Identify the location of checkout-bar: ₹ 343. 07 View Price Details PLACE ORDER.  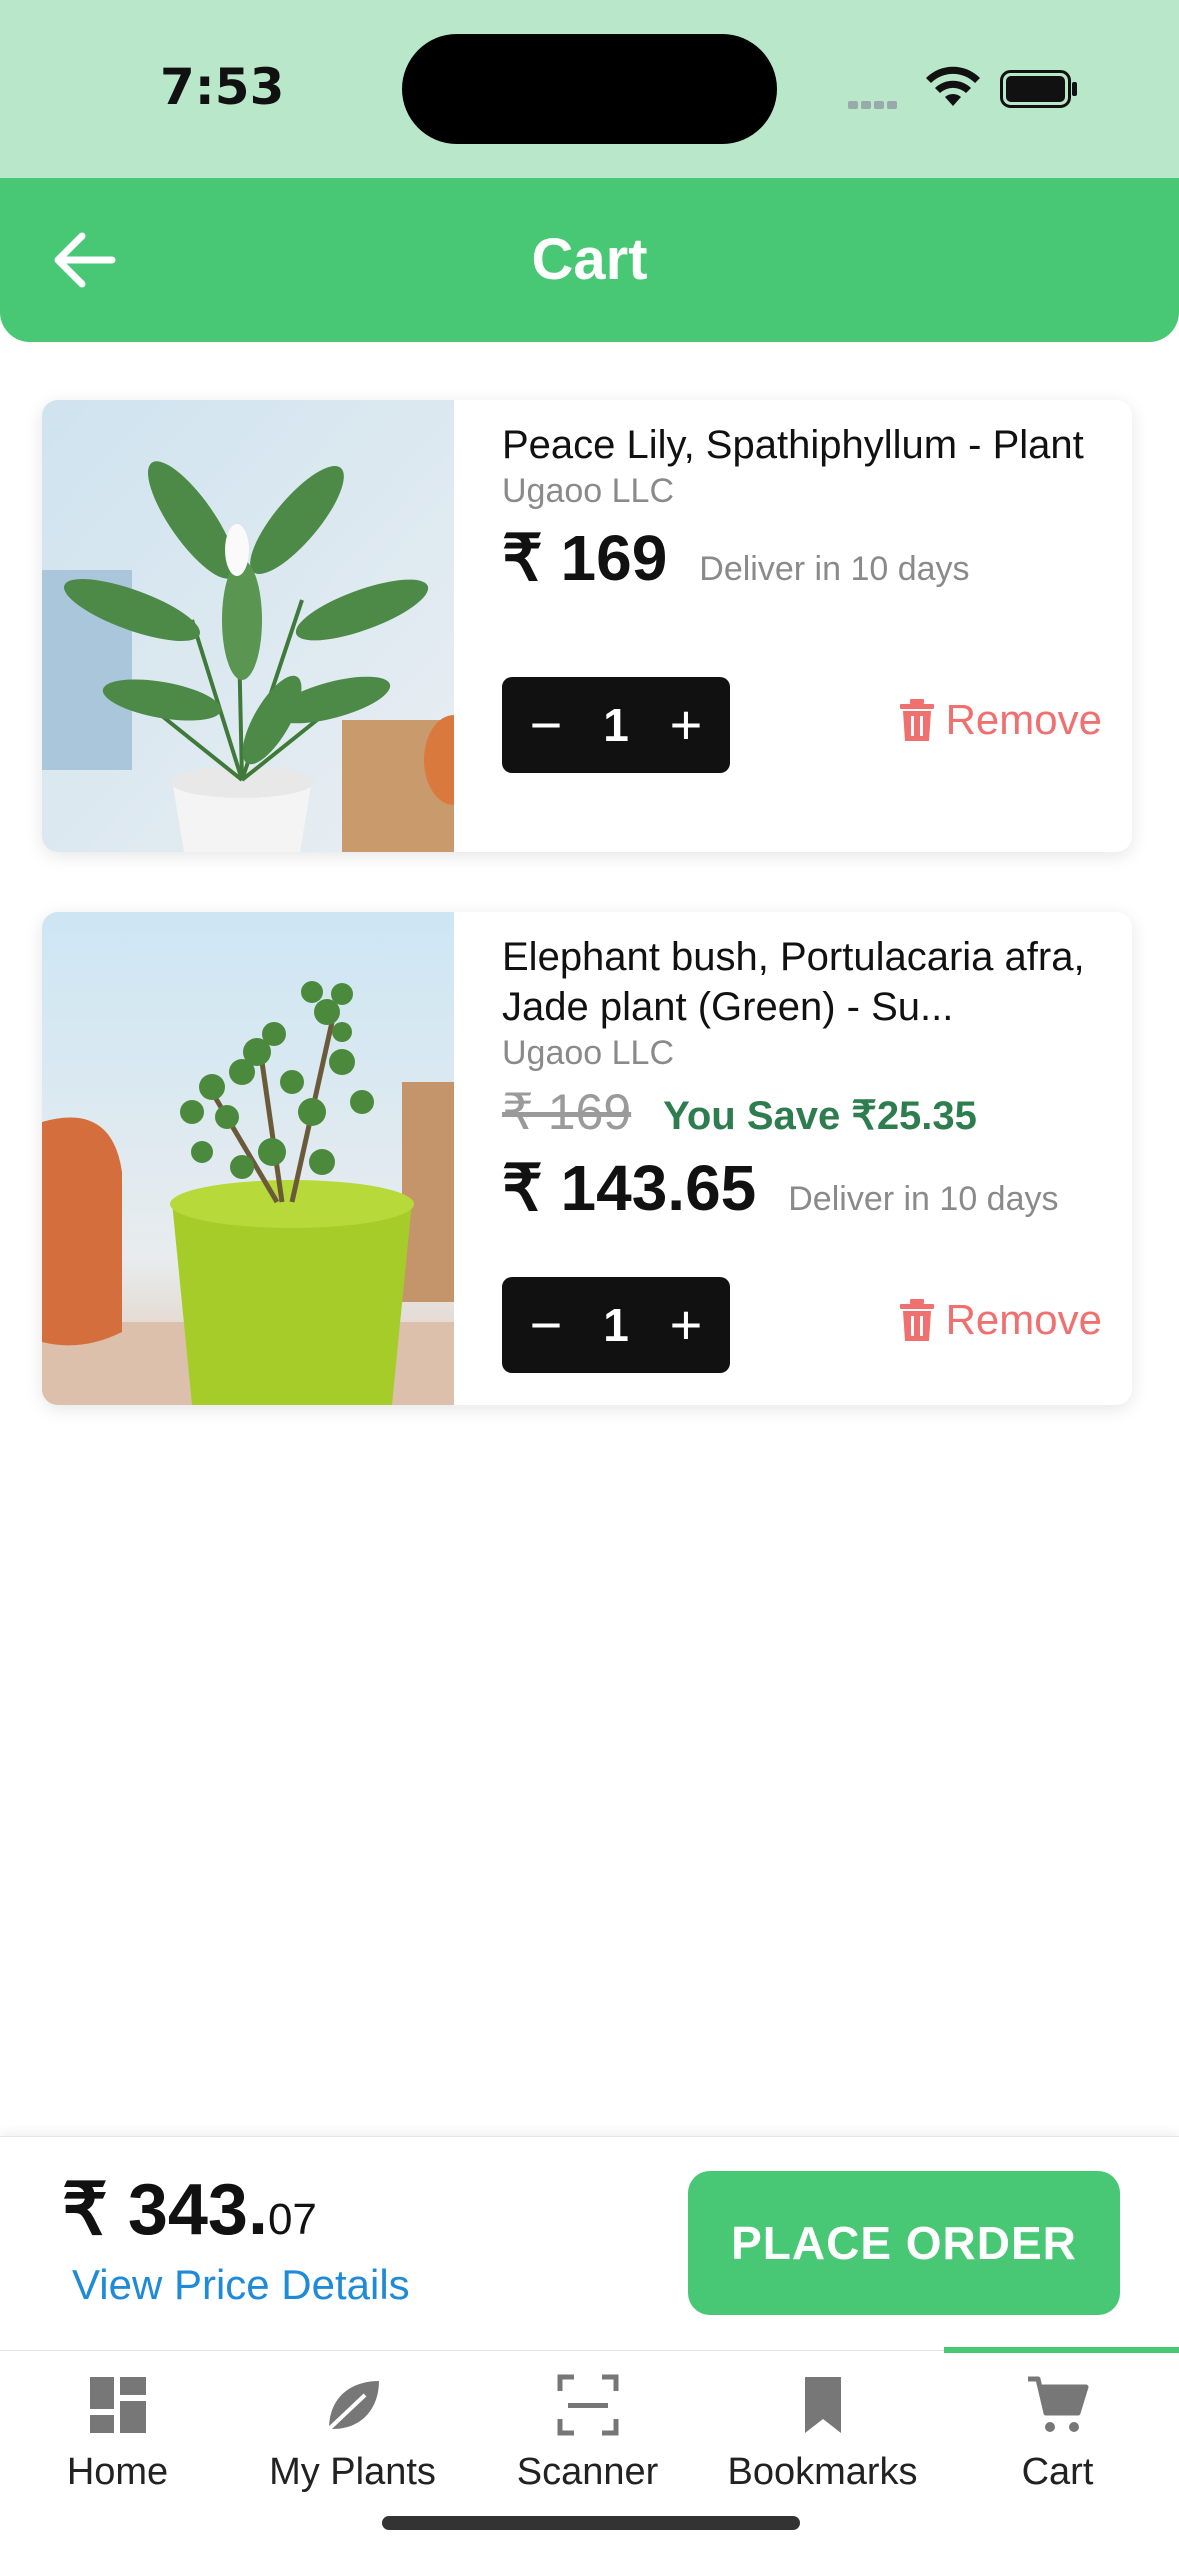
(589, 2243).